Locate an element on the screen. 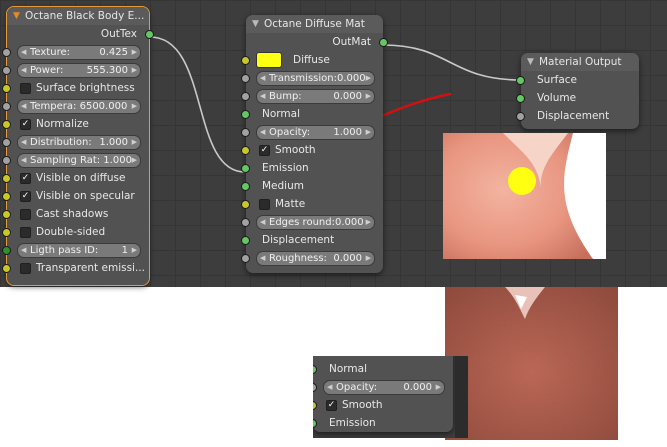 This screenshot has width=667, height=447. render-preview-graphic is located at coordinates (524, 196).